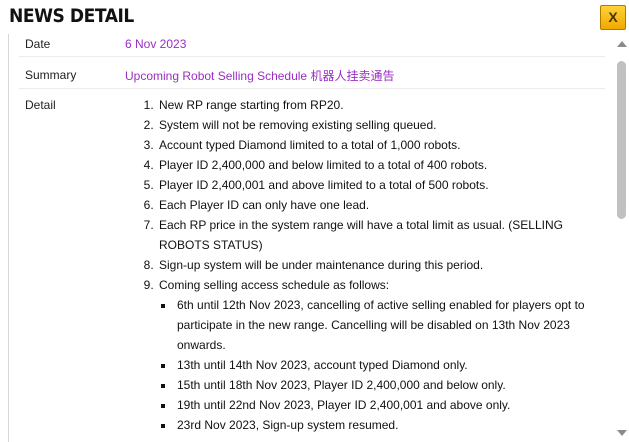 The image size is (629, 442). Describe the element at coordinates (372, 205) in the screenshot. I see `detail-item: Each Player ID can only have one lead.` at that location.